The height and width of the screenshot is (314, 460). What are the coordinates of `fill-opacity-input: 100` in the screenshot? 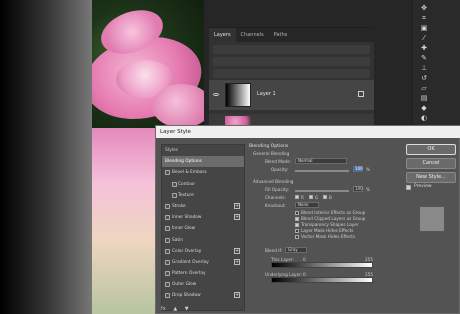 It's located at (358, 189).